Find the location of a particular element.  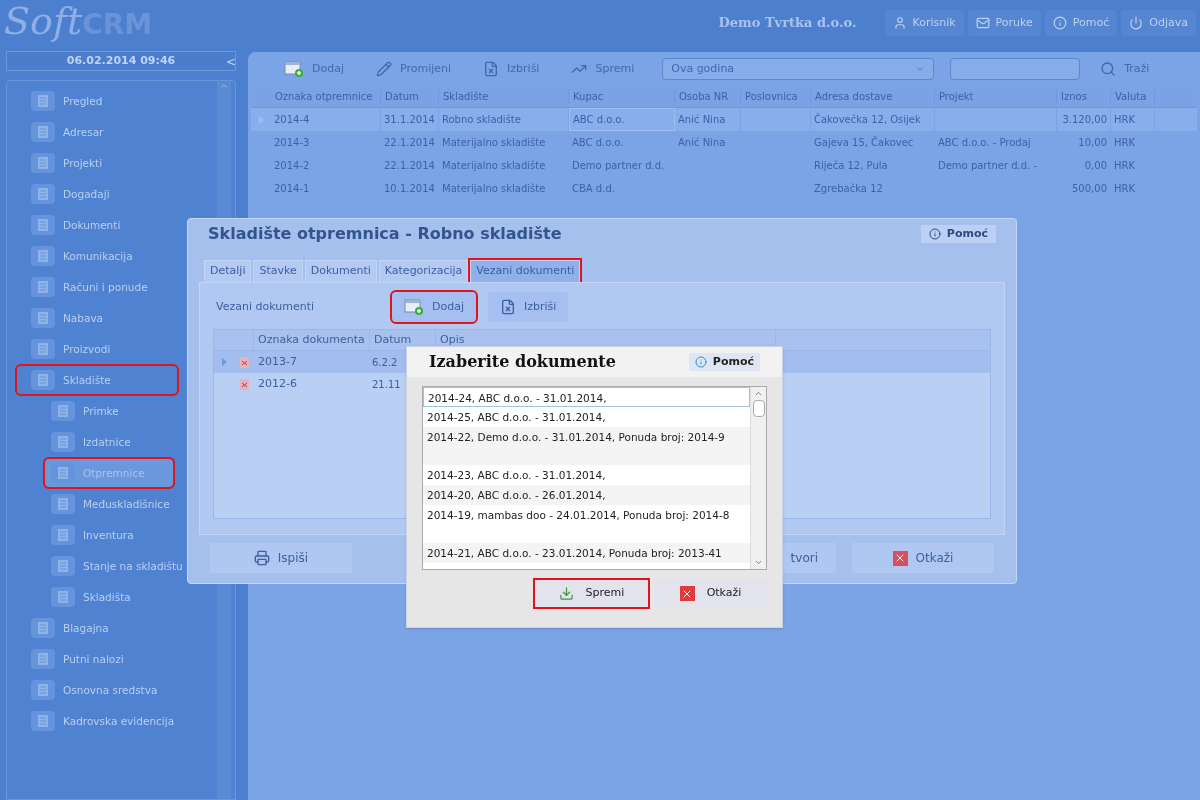

collapse-button: < is located at coordinates (231, 62).